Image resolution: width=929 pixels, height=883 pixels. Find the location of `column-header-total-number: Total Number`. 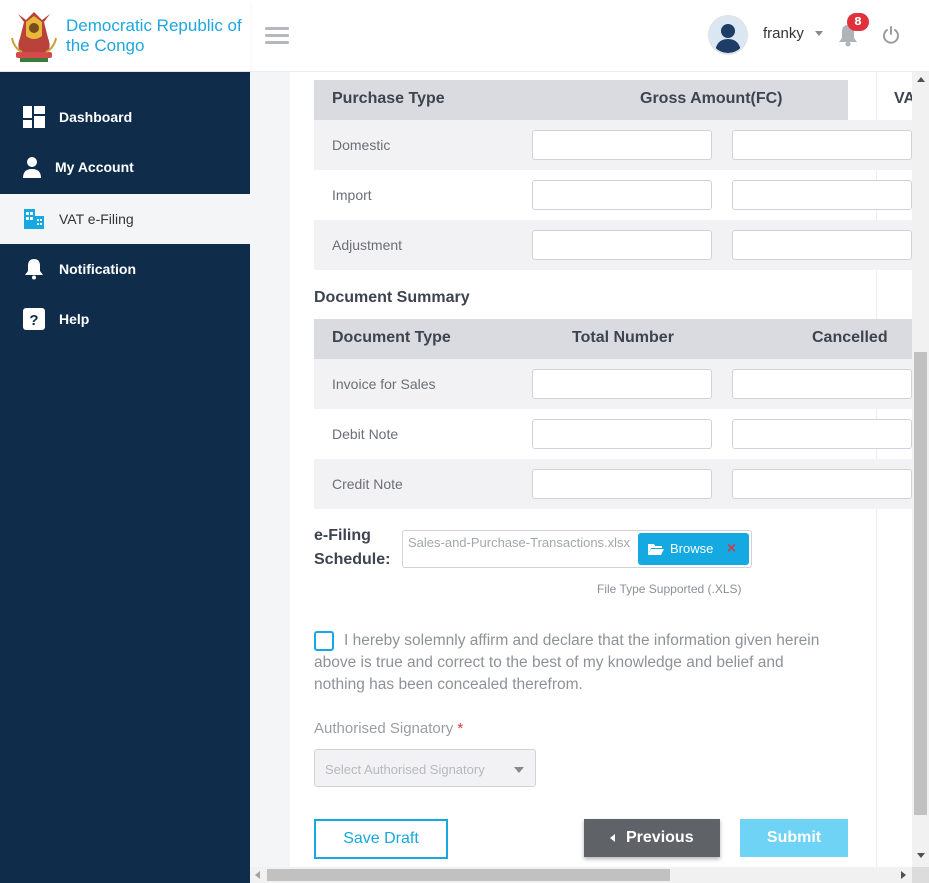

column-header-total-number: Total Number is located at coordinates (623, 337).